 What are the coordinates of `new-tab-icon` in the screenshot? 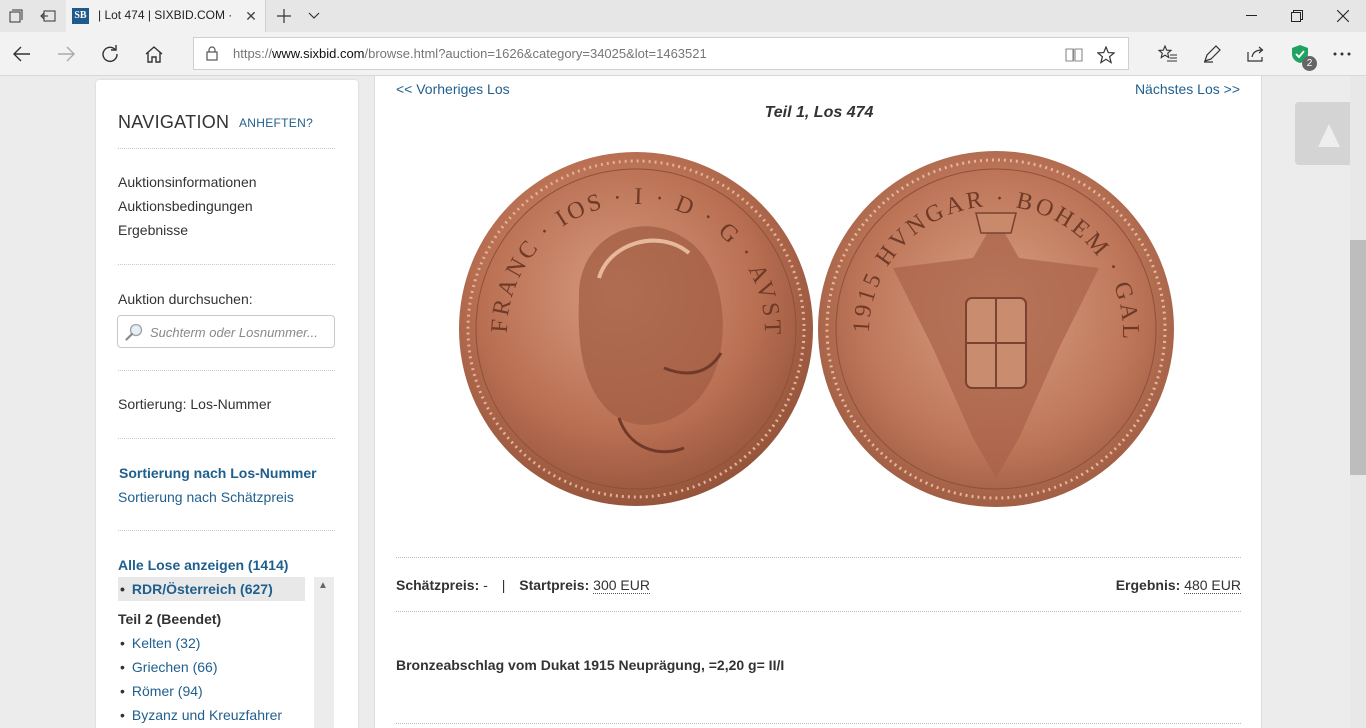 It's located at (284, 16).